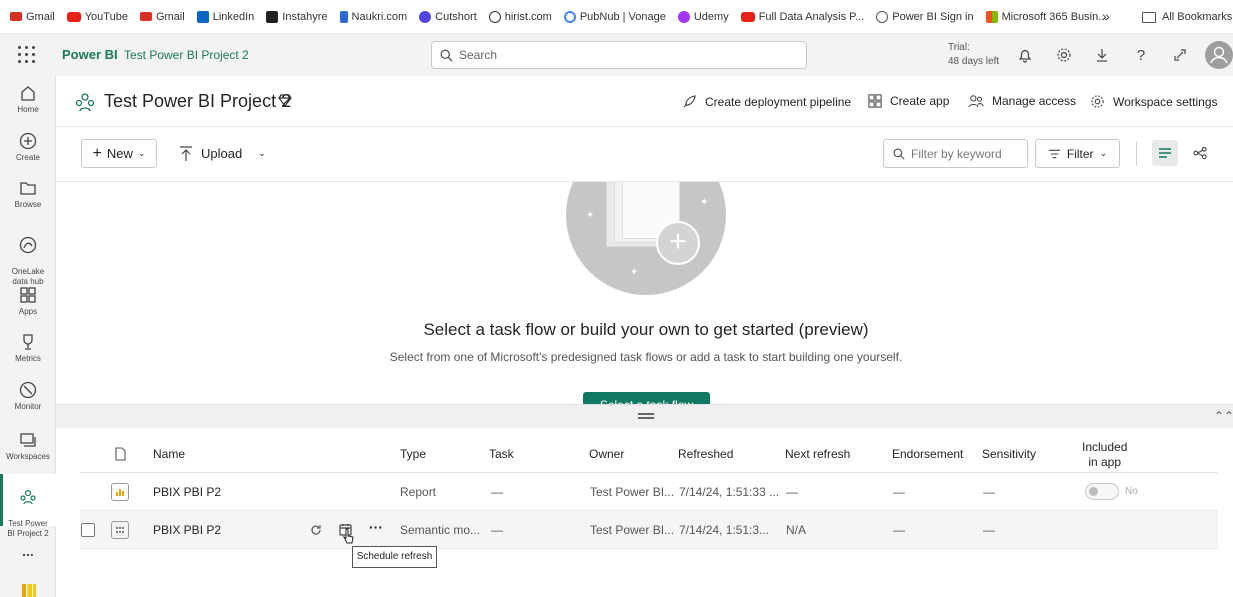  I want to click on drag-handle-icon, so click(646, 416).